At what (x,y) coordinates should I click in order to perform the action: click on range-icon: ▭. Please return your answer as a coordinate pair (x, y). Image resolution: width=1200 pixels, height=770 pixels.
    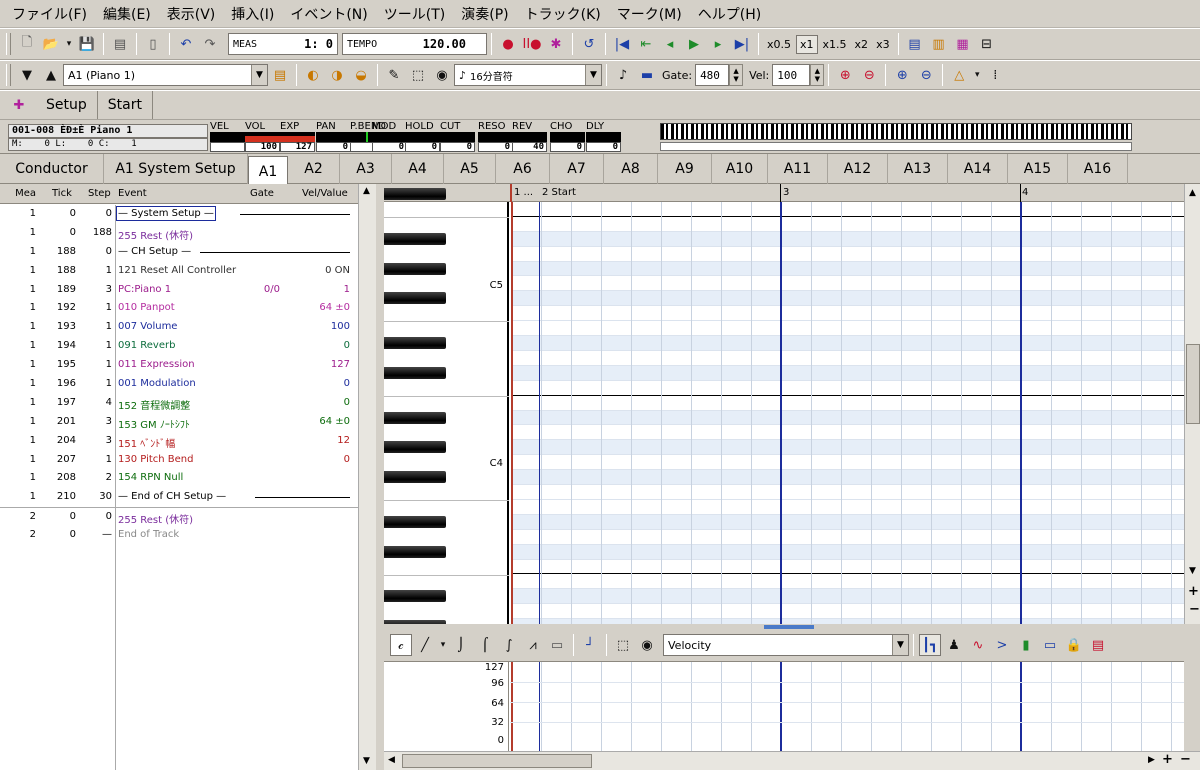
    Looking at the image, I should click on (1050, 645).